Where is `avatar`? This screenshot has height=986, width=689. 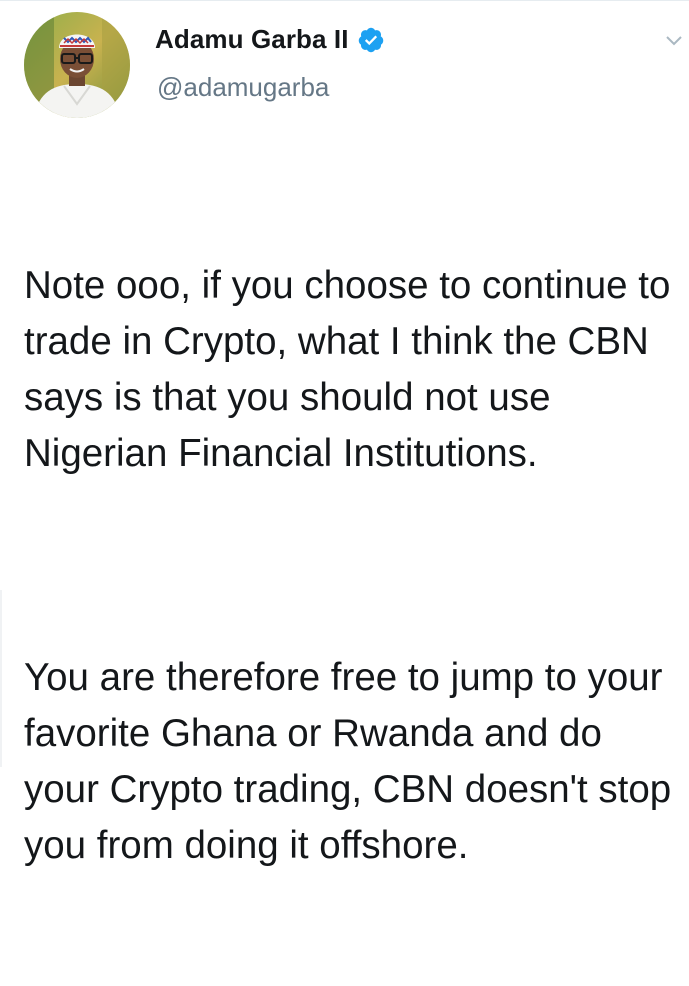
avatar is located at coordinates (77, 65).